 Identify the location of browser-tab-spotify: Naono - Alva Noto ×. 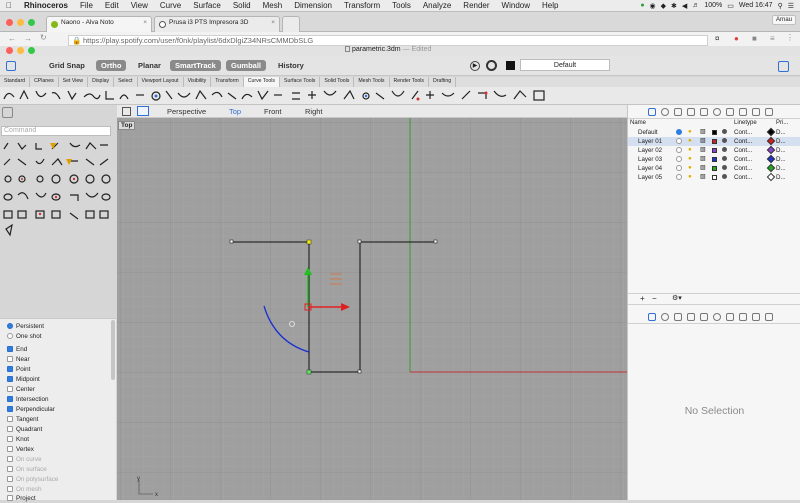
(99, 24).